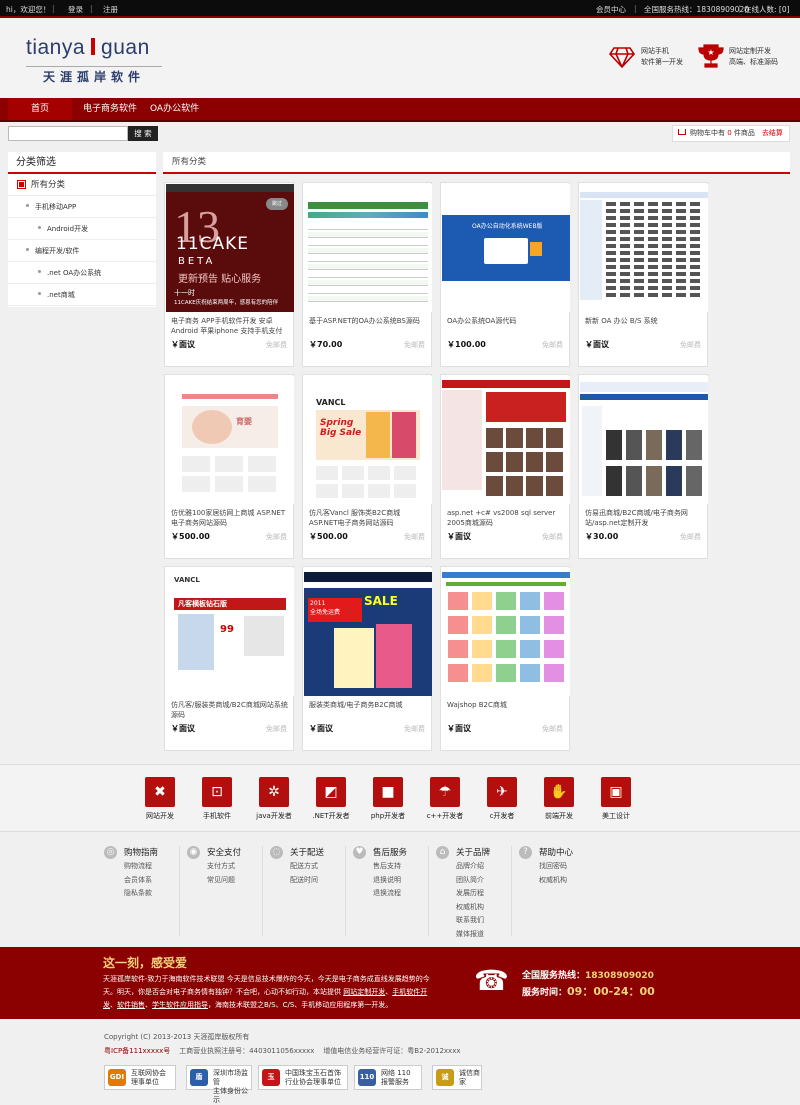 This screenshot has height=1105, width=800. I want to click on product-card: 基于ASP.NET的OA办公系统BS源码 ￥70.00 免邮费, so click(367, 274).